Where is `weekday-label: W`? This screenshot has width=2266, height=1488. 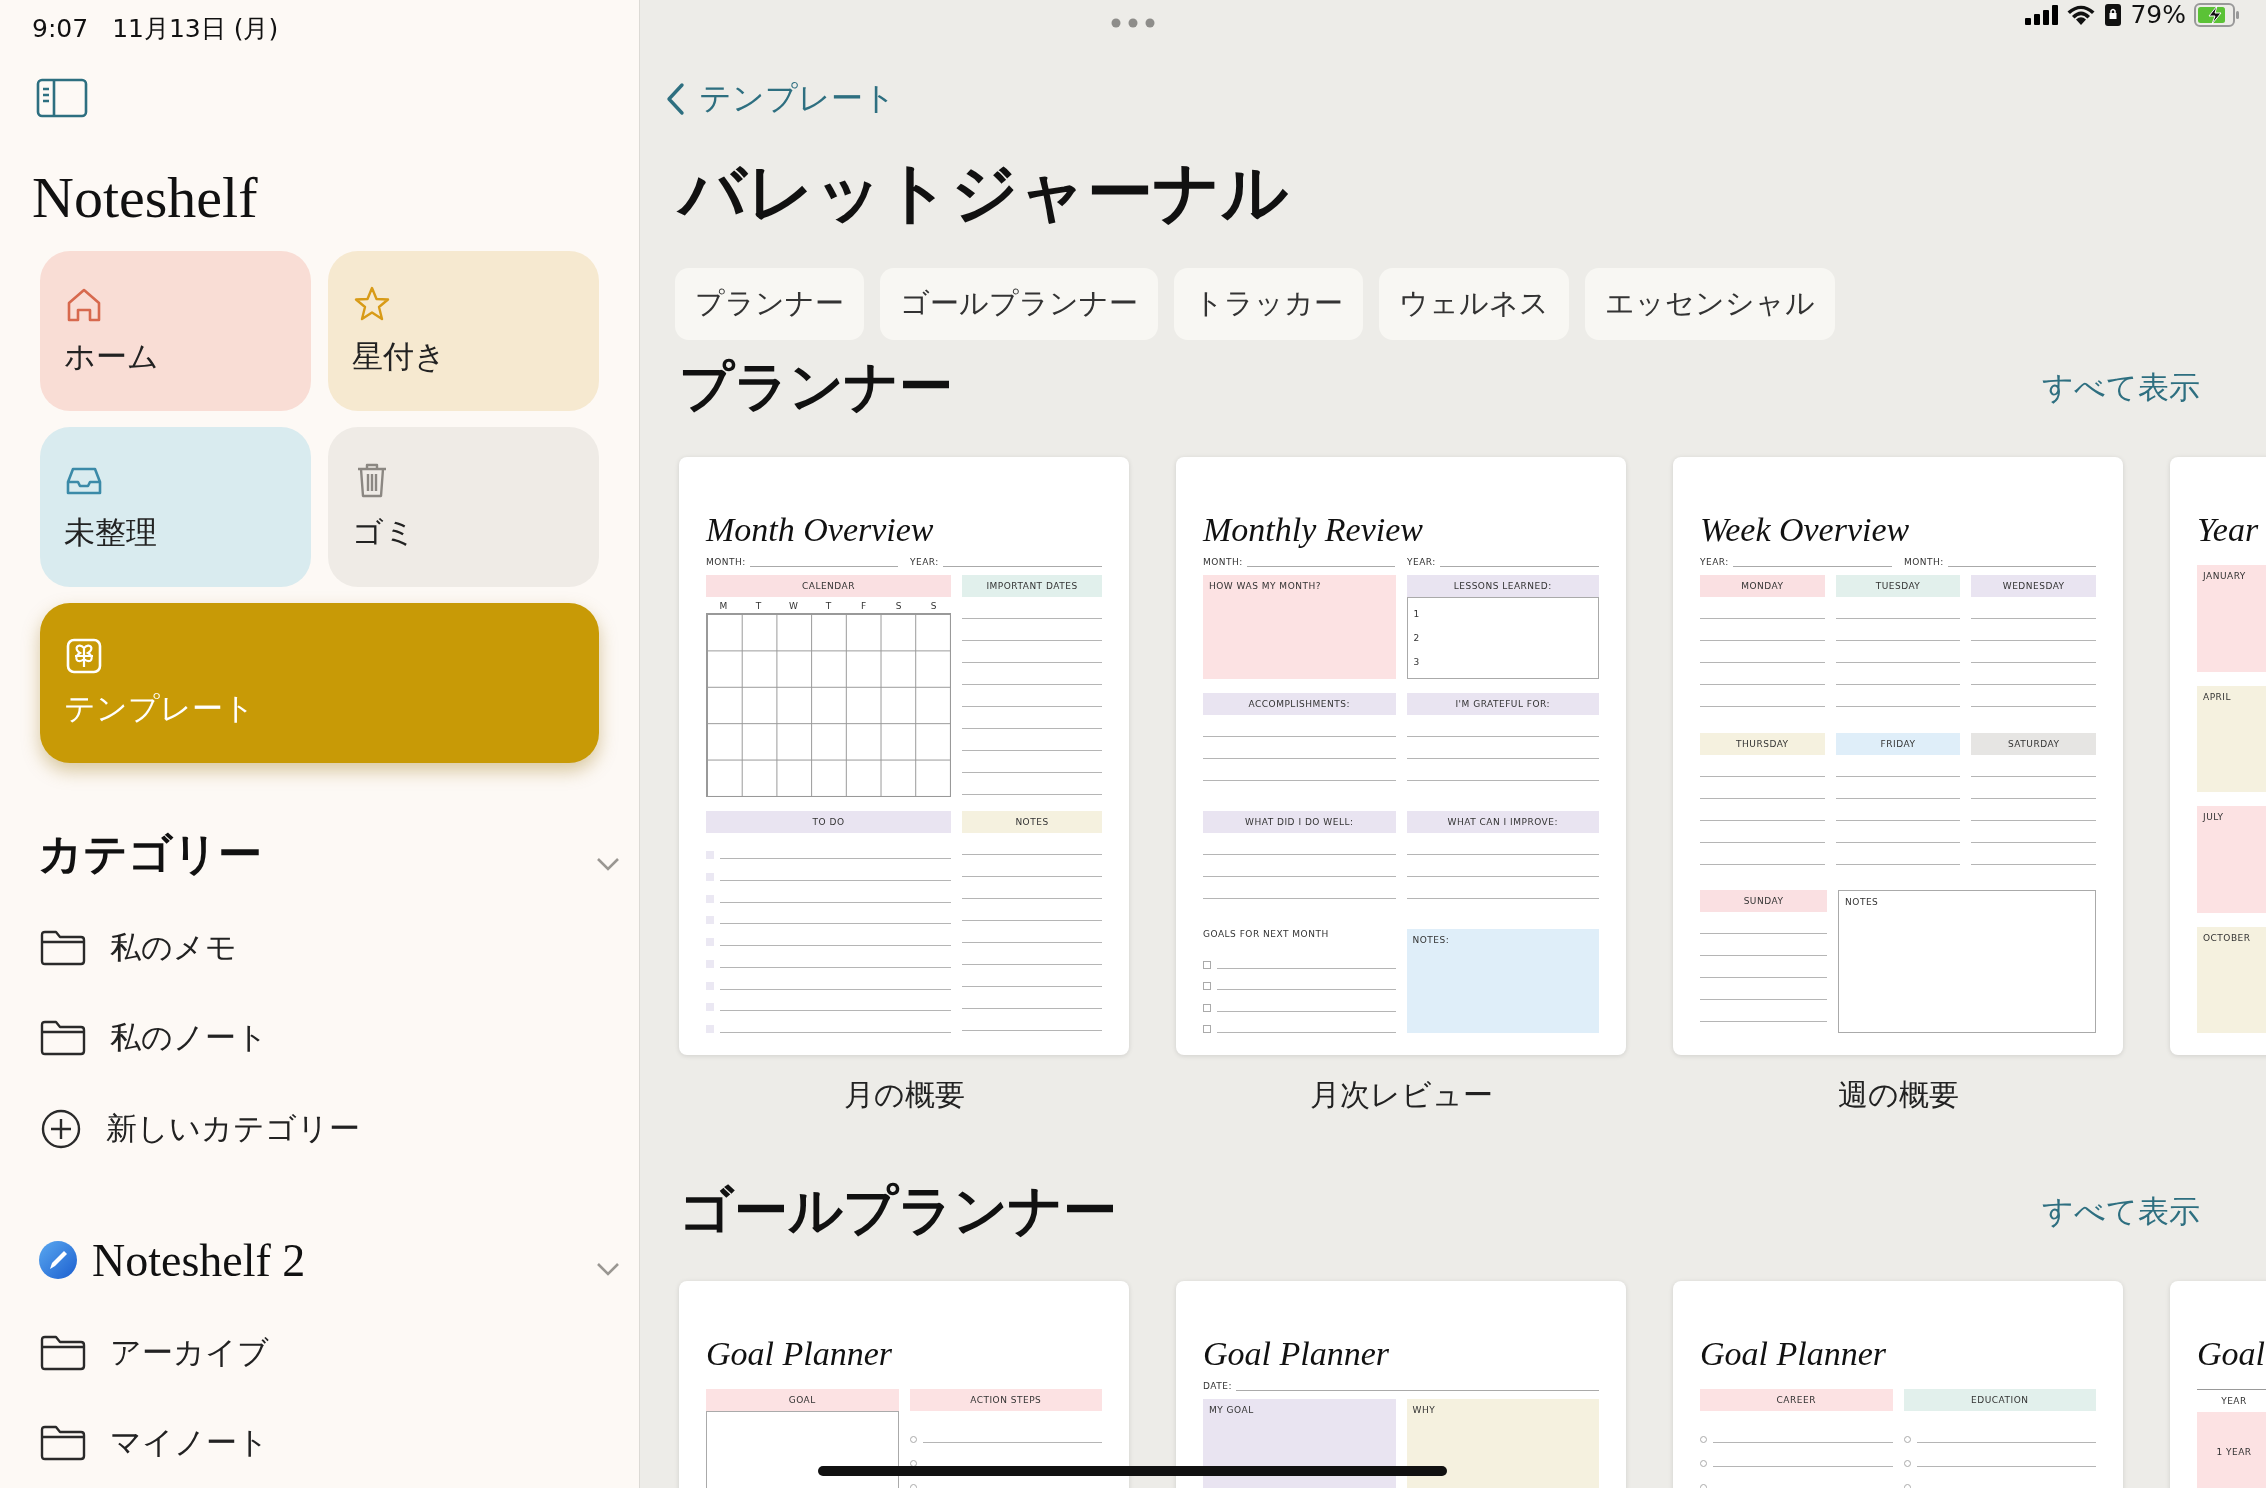 weekday-label: W is located at coordinates (793, 606).